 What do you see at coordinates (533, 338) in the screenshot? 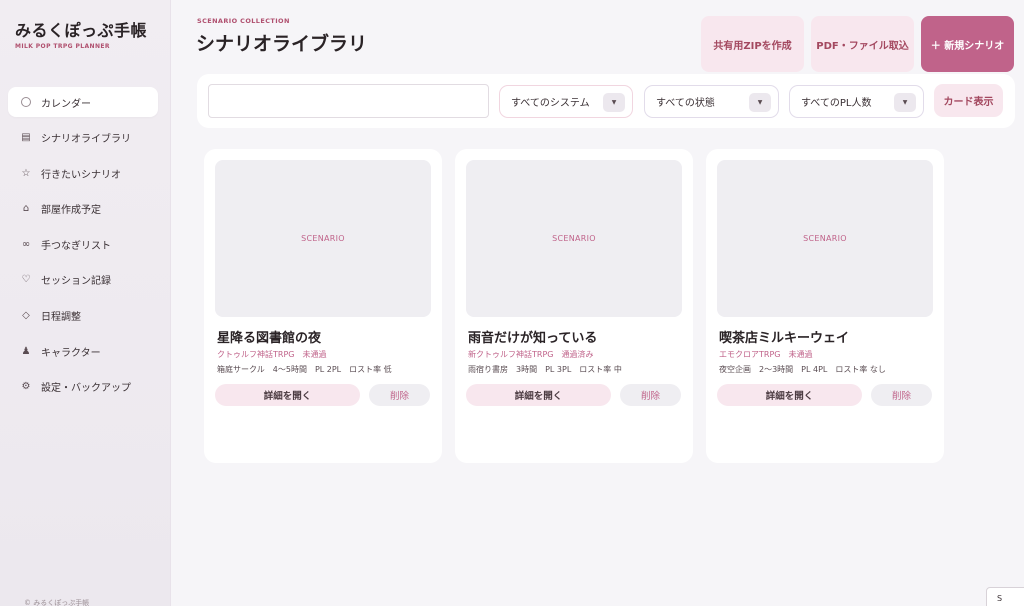
I see `scenario-title: 雨音だけが知っている` at bounding box center [533, 338].